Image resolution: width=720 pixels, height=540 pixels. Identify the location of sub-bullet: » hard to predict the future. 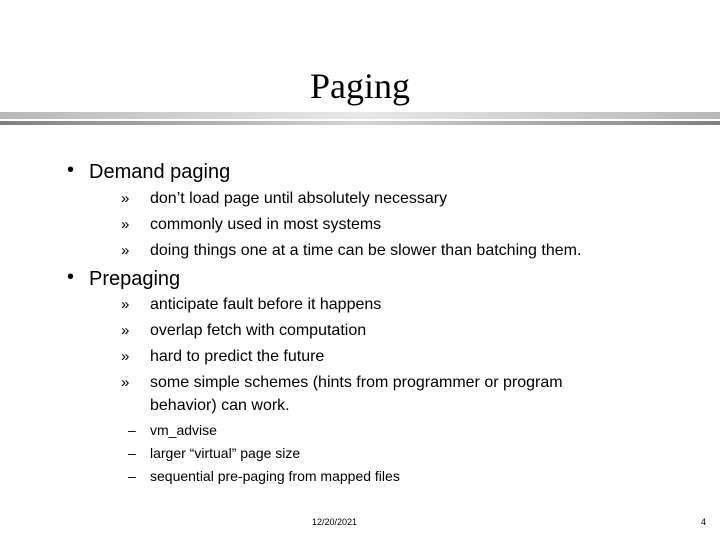
(223, 357).